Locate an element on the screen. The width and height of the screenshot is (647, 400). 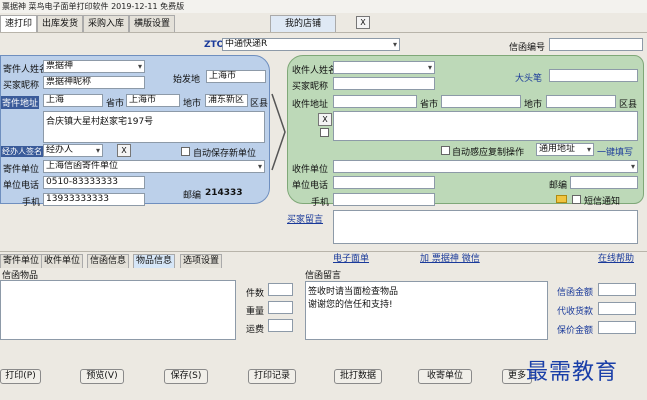
receiver-city-label: 地市 is located at coordinates (533, 105).